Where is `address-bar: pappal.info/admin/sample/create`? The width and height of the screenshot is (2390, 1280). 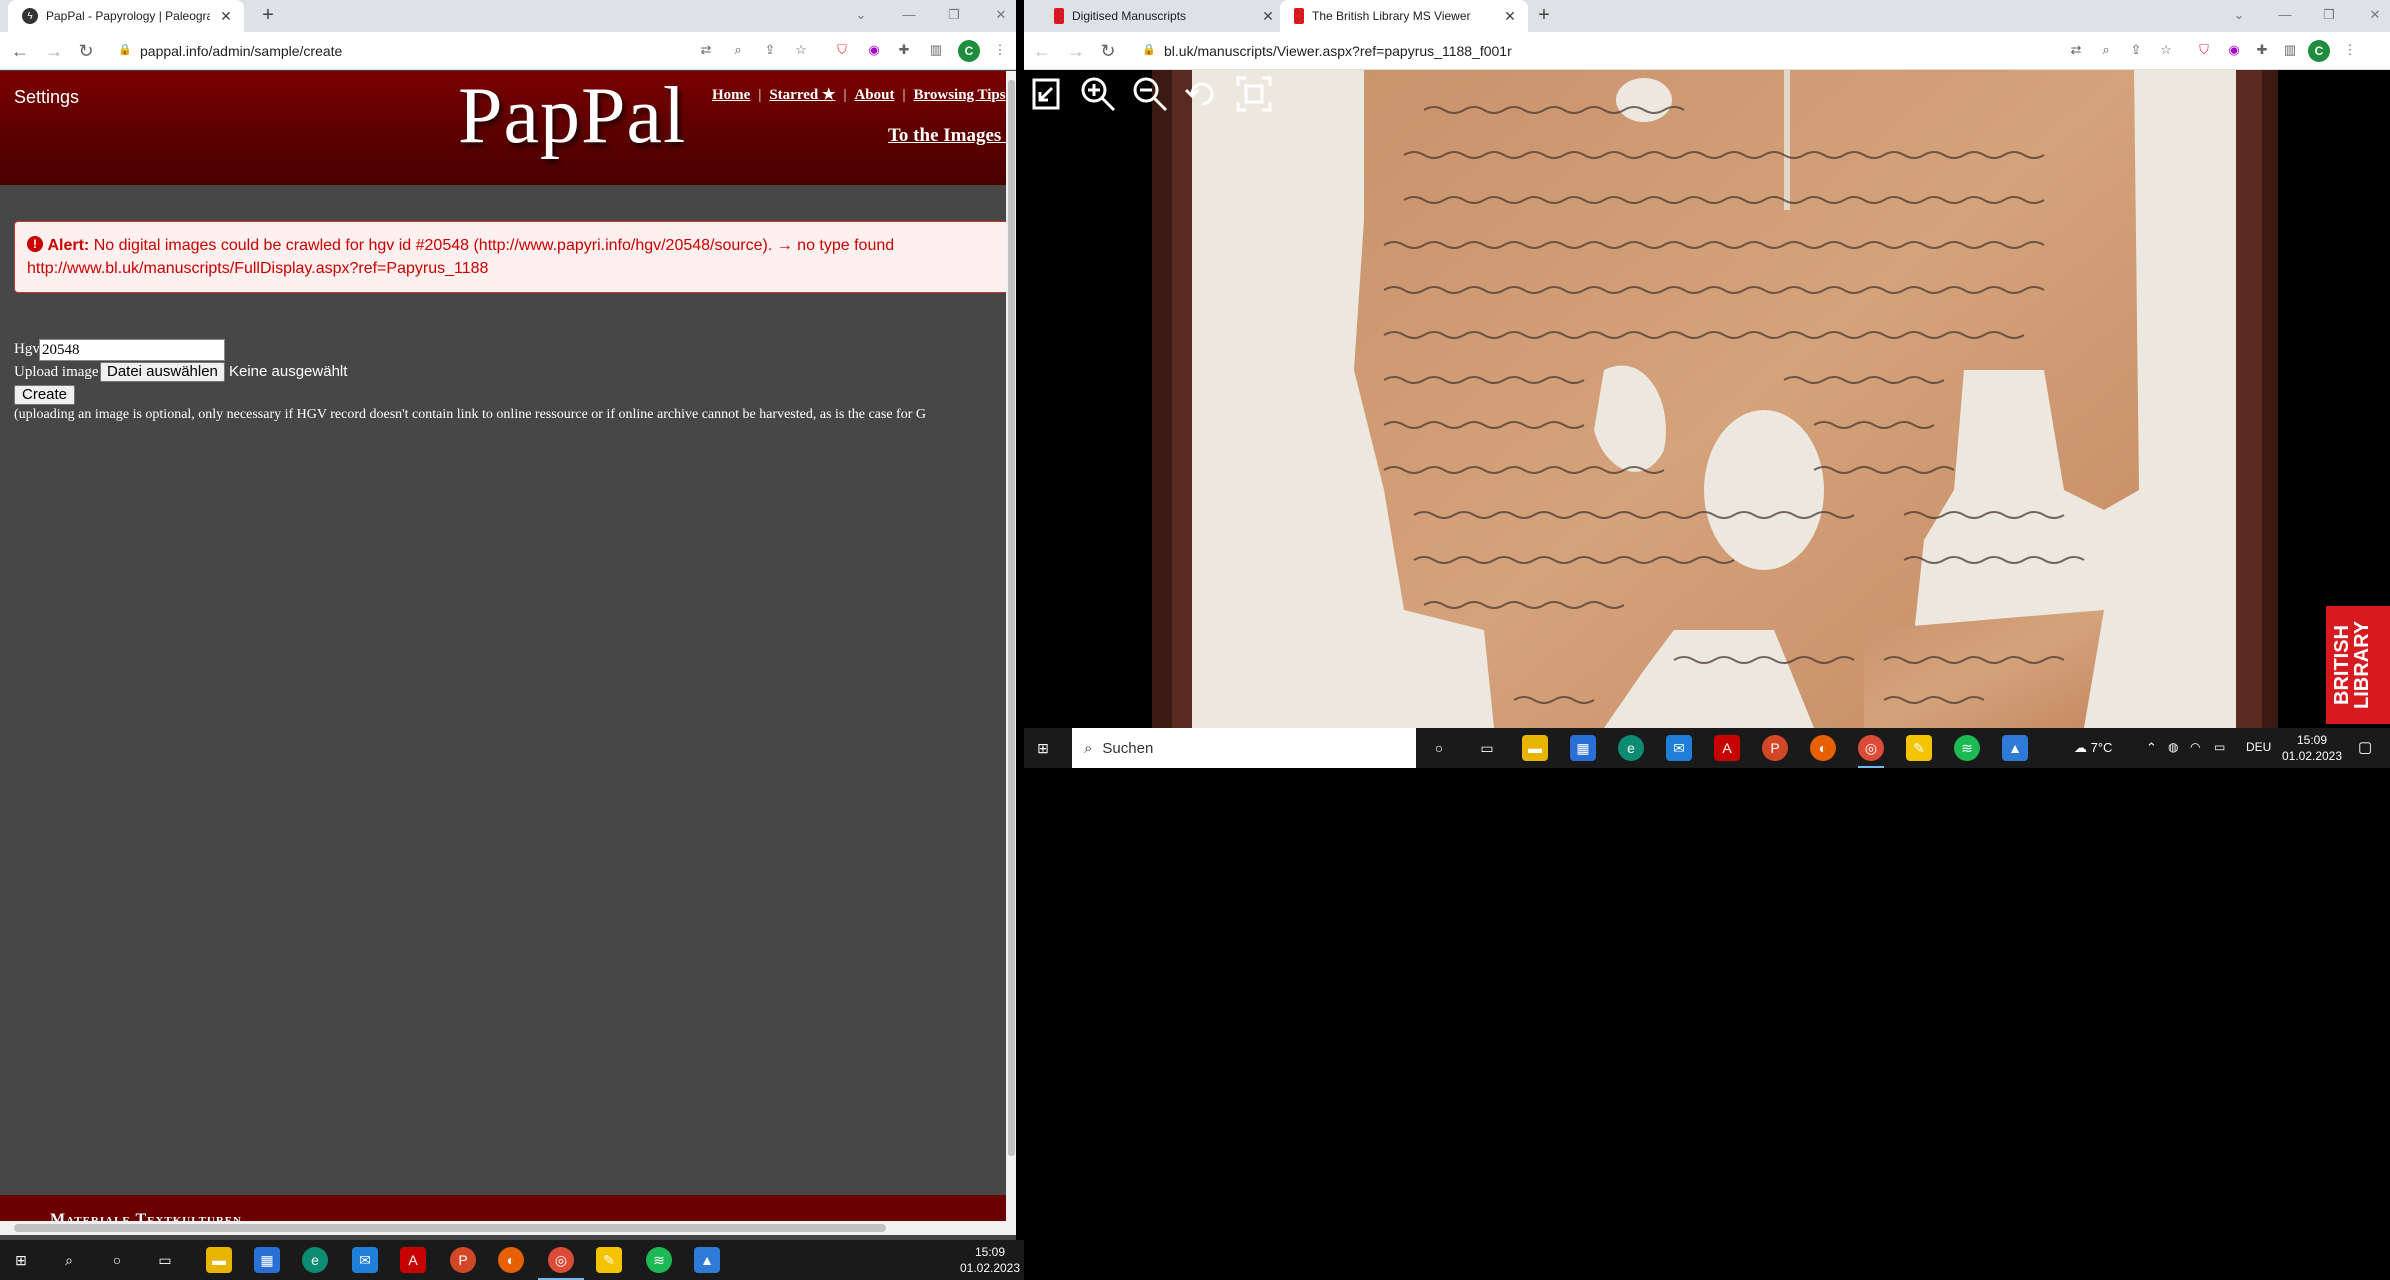 address-bar: pappal.info/admin/sample/create is located at coordinates (241, 51).